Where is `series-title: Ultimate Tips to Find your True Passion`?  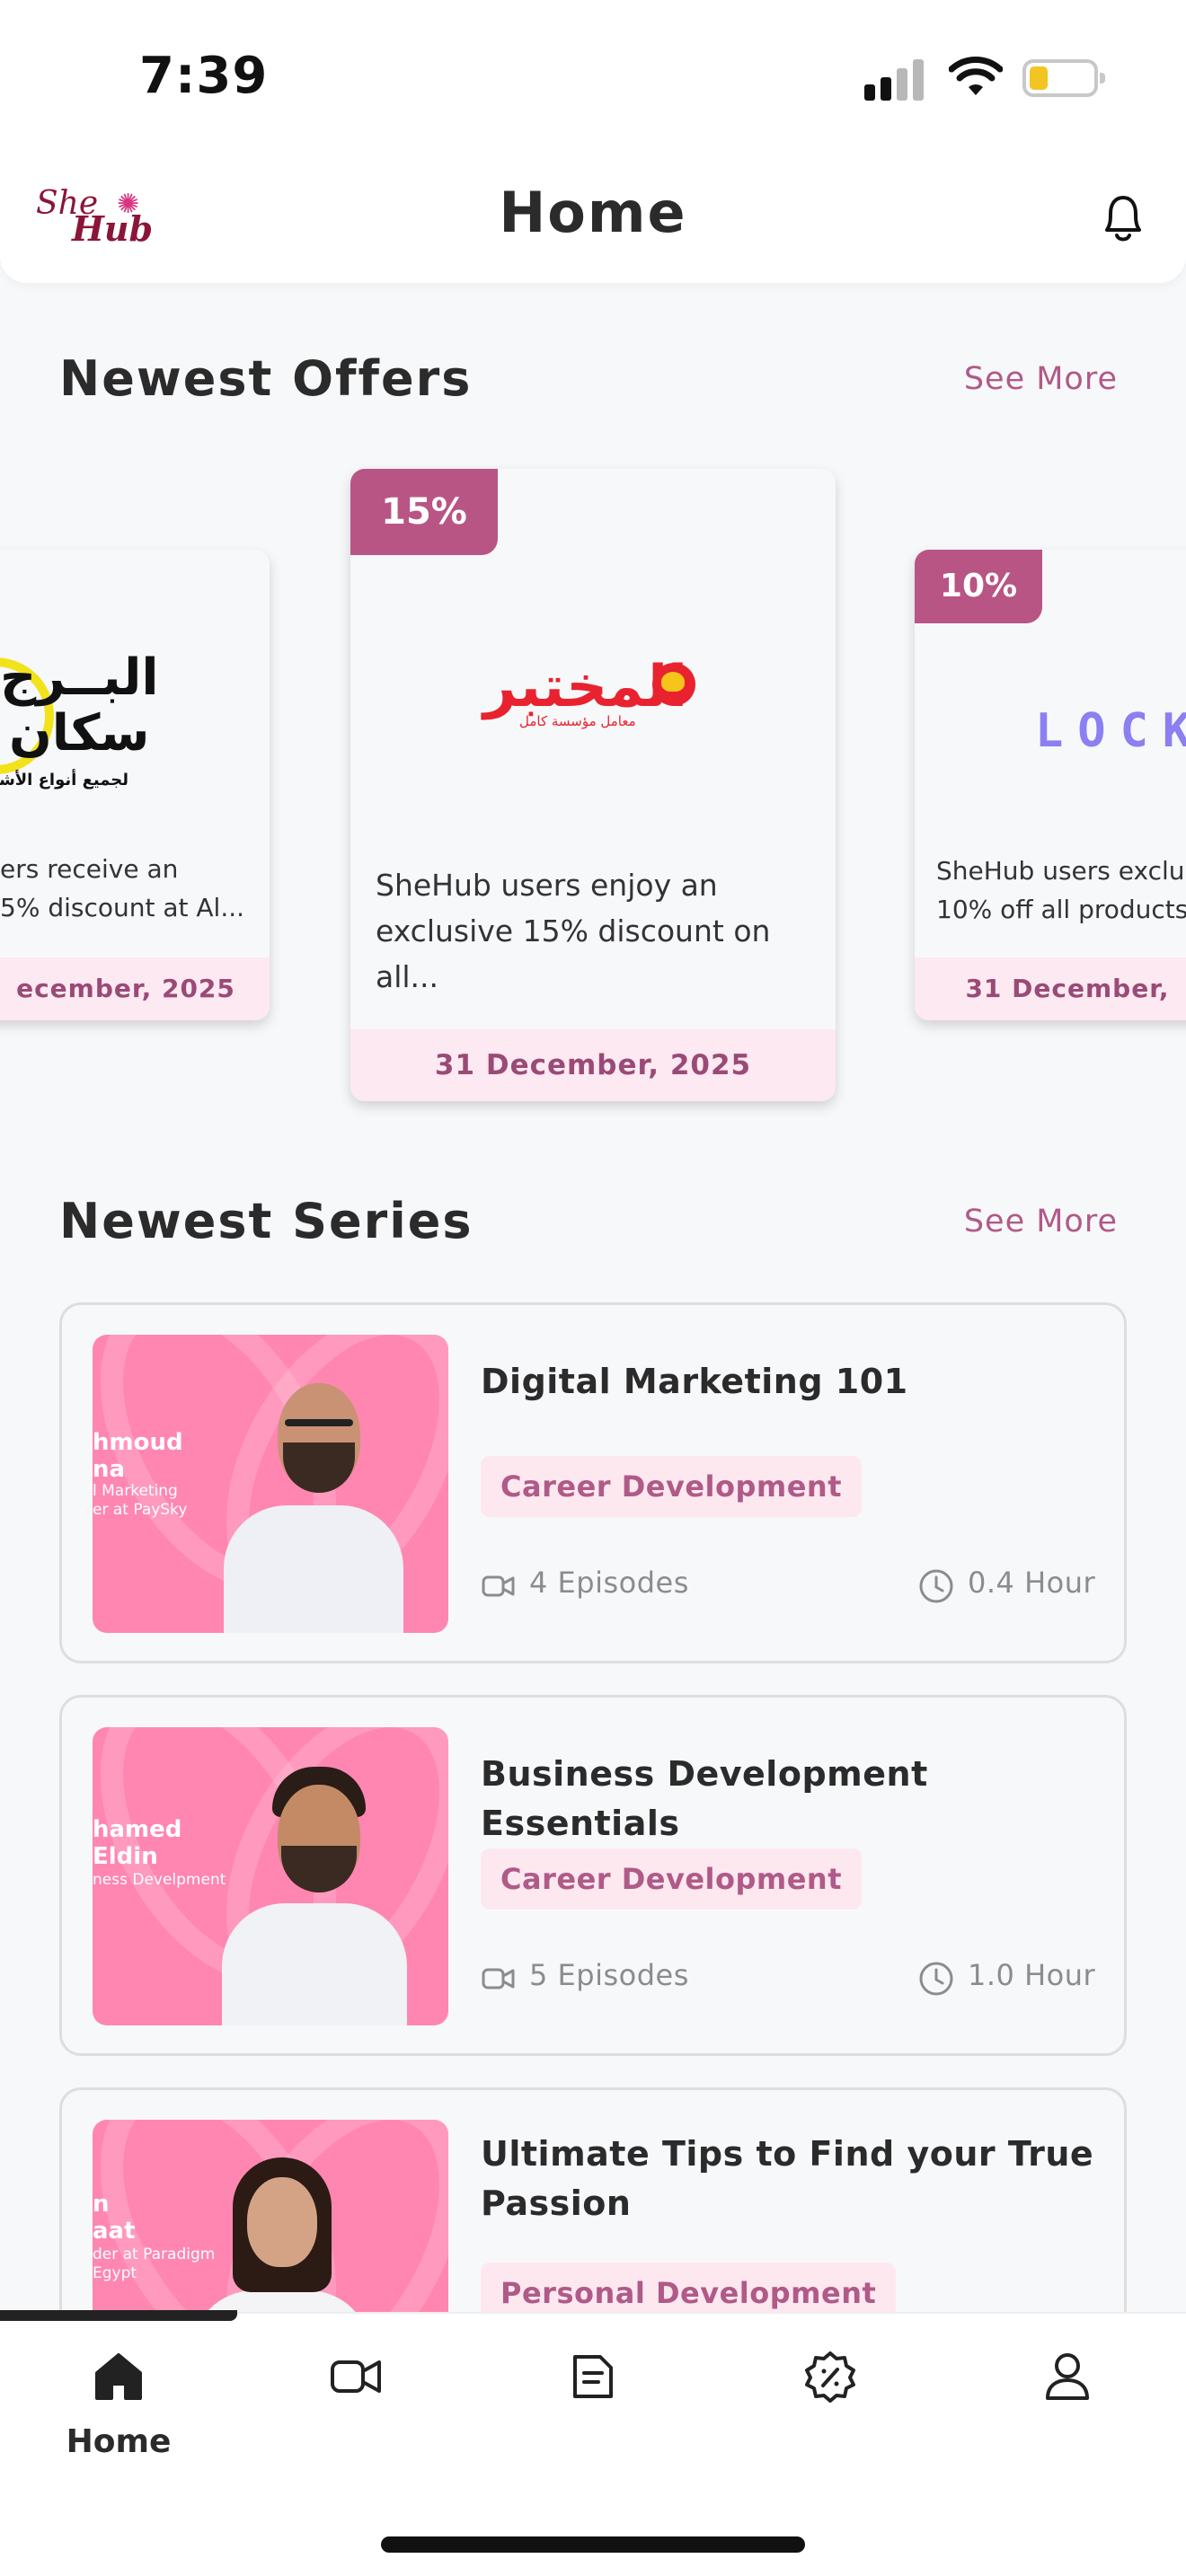
series-title: Ultimate Tips to Find your True Passion is located at coordinates (787, 2179).